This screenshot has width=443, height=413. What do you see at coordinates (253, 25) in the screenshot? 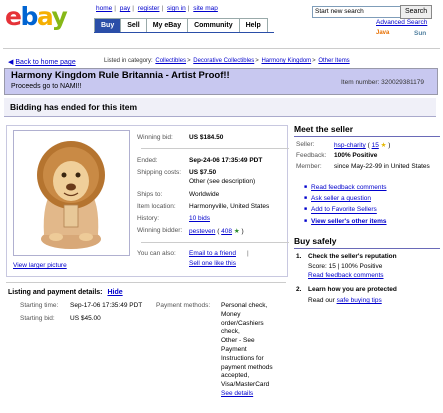
I see `tab-help: Help` at bounding box center [253, 25].